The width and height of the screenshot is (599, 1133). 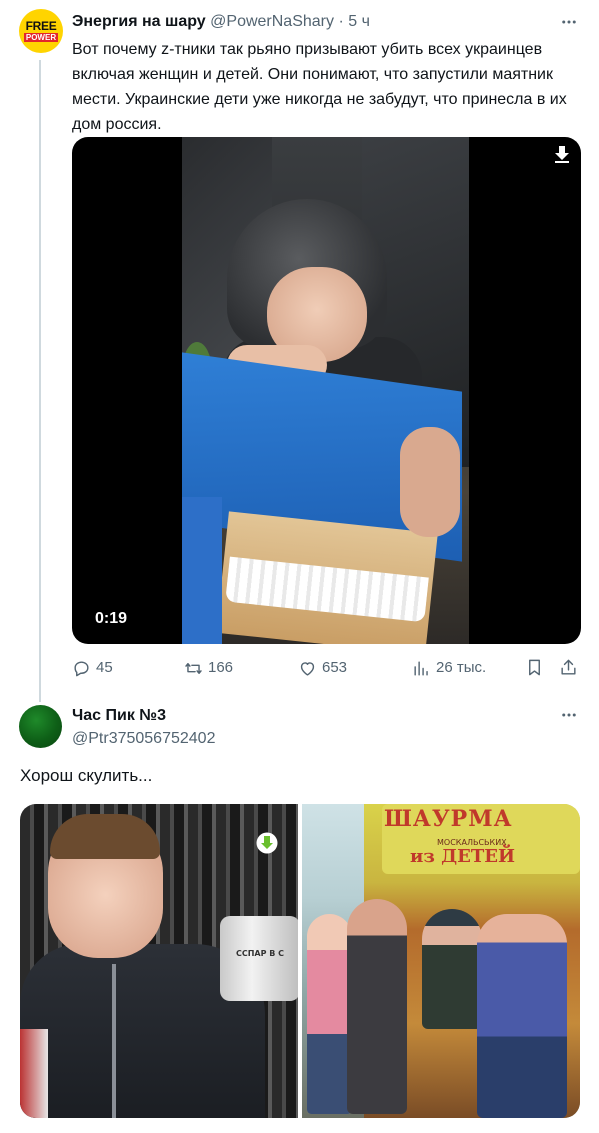 What do you see at coordinates (81, 668) in the screenshot?
I see `reply-icon` at bounding box center [81, 668].